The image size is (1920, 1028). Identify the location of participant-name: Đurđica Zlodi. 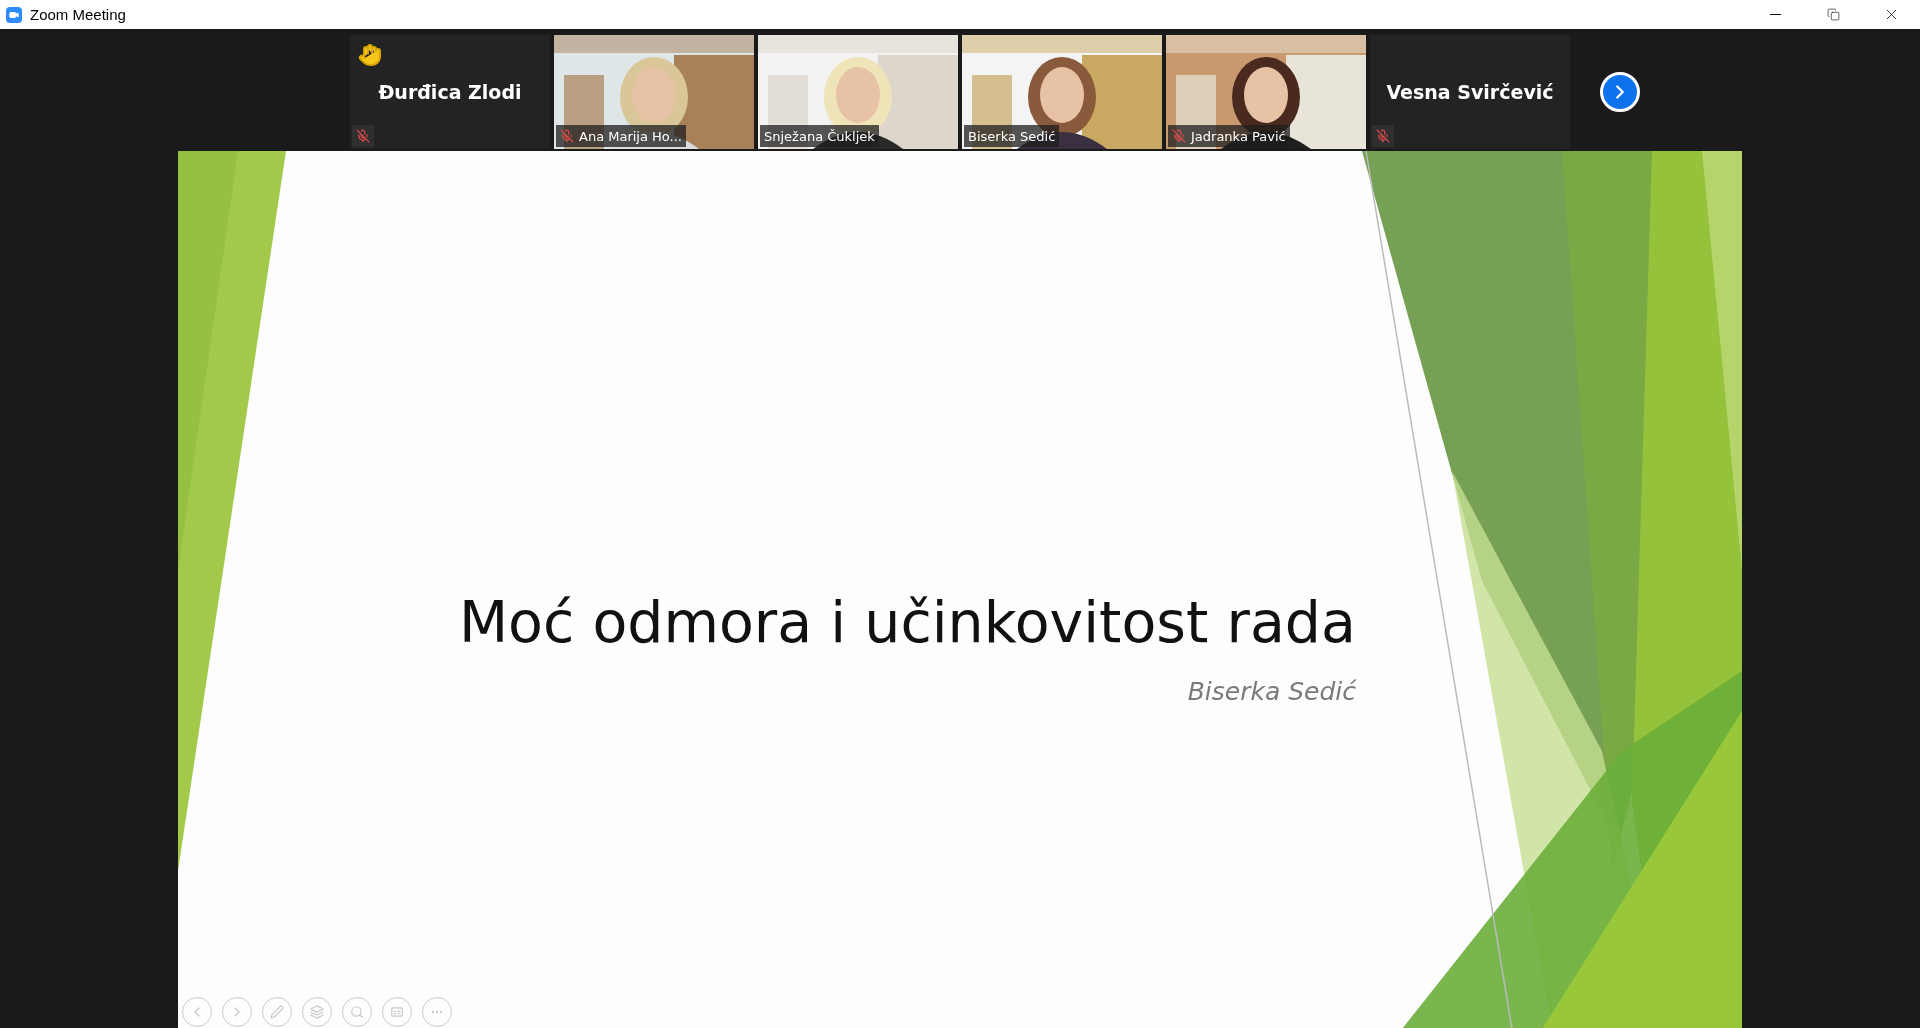
(450, 92).